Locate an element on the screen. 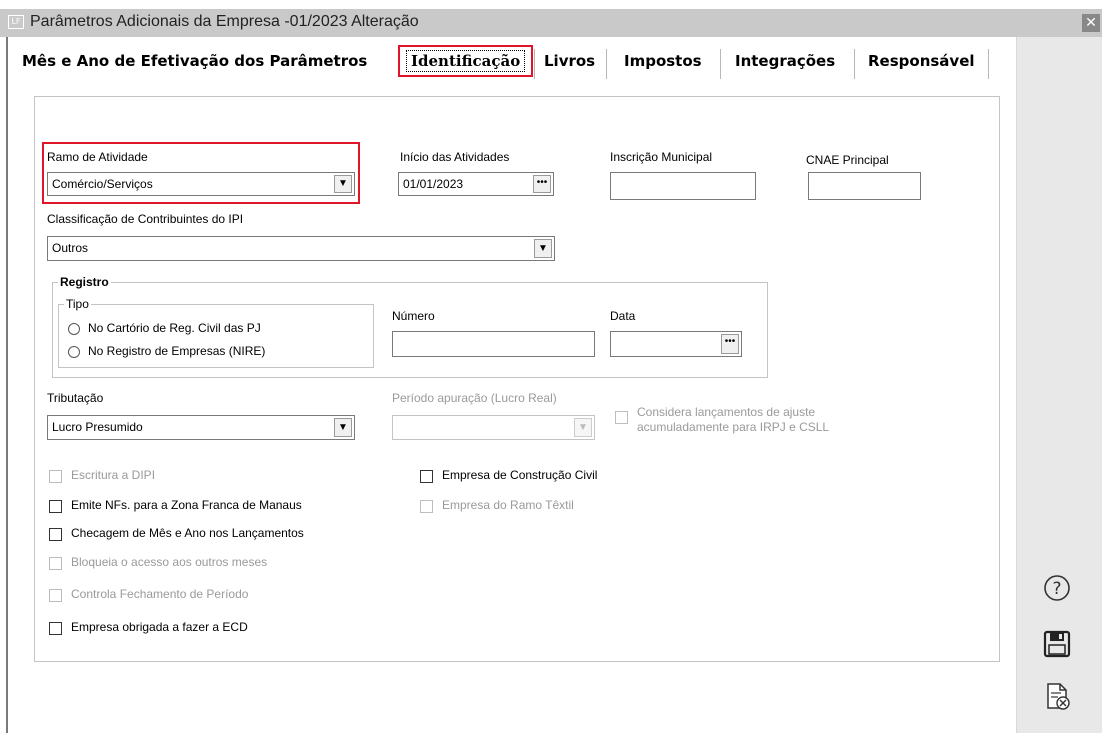  numero-input is located at coordinates (493, 344).